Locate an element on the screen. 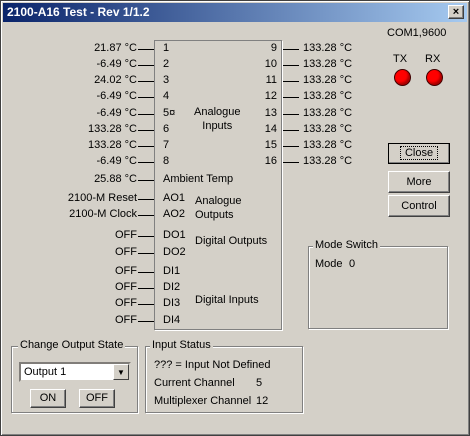 The image size is (470, 436). digital-input-3-lead-line is located at coordinates (146, 304).